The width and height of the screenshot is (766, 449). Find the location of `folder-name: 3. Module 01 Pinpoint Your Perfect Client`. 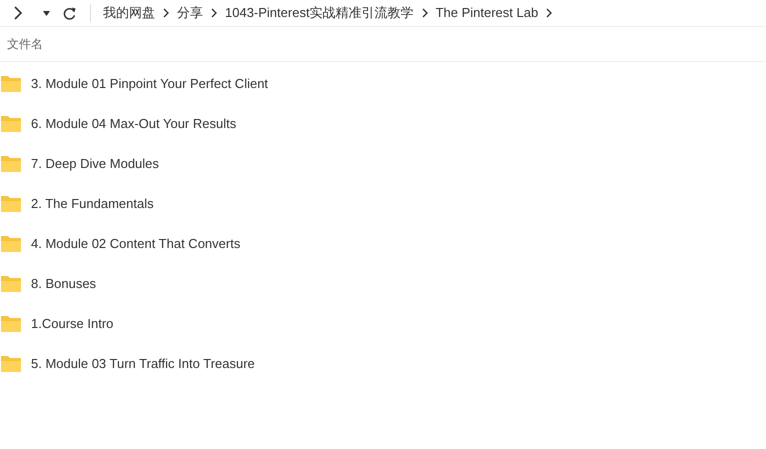

folder-name: 3. Module 01 Pinpoint Your Perfect Client is located at coordinates (149, 84).